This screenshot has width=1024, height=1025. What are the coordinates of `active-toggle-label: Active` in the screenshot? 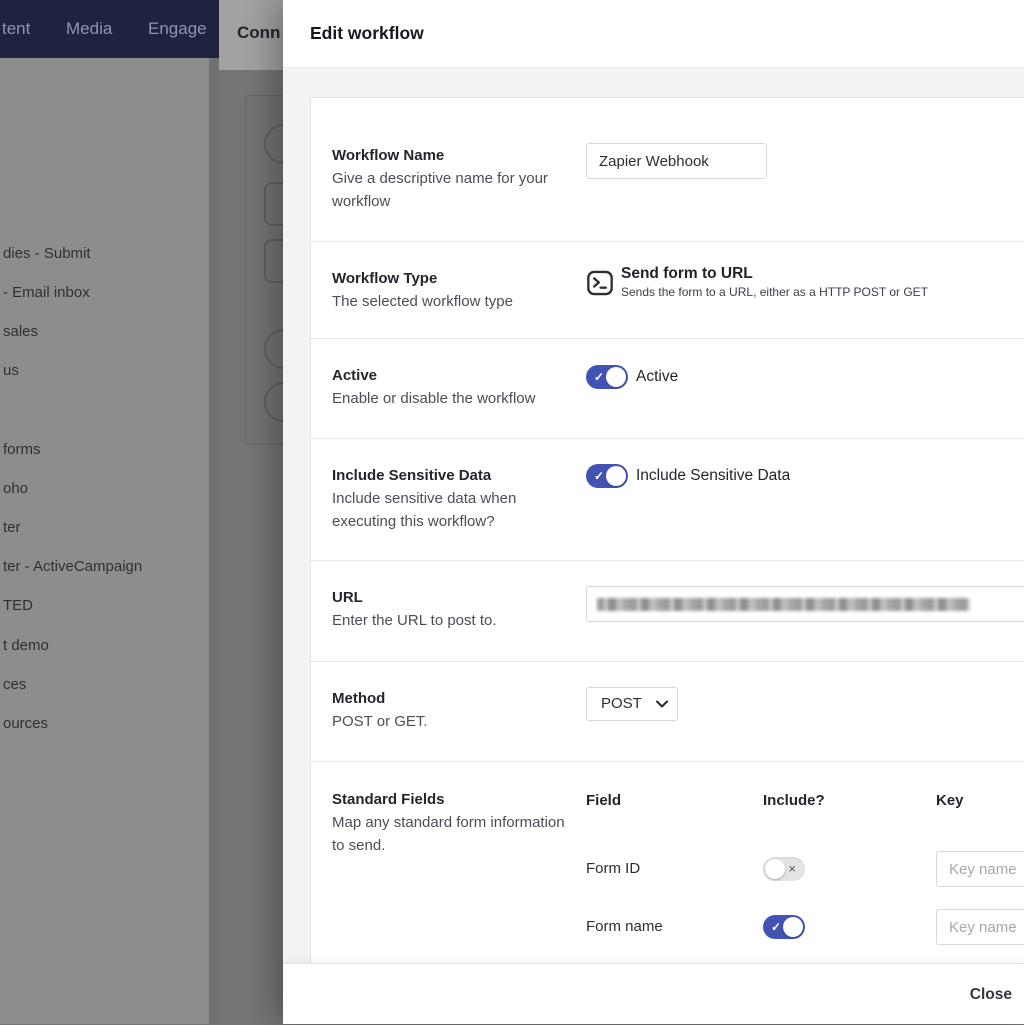 It's located at (657, 376).